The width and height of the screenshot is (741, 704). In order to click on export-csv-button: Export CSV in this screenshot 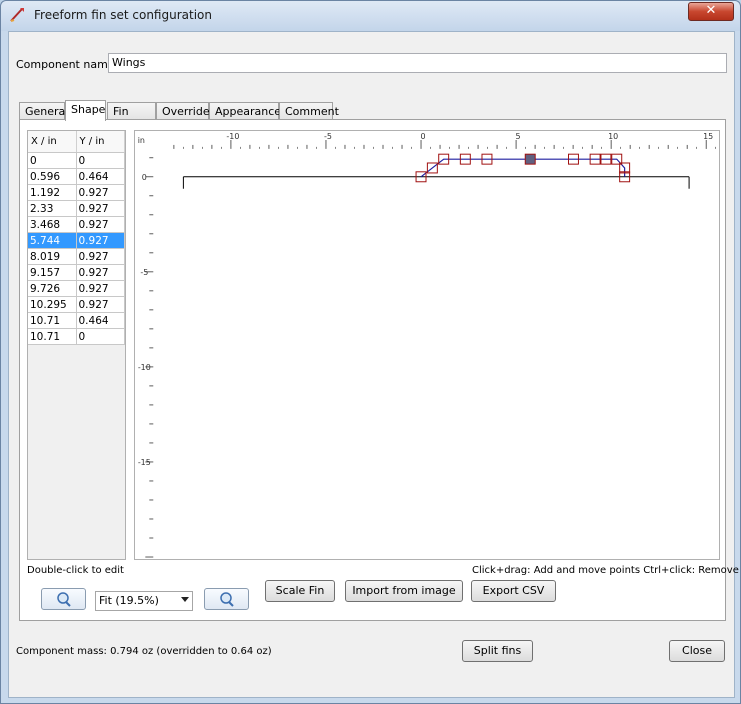, I will do `click(513, 591)`.